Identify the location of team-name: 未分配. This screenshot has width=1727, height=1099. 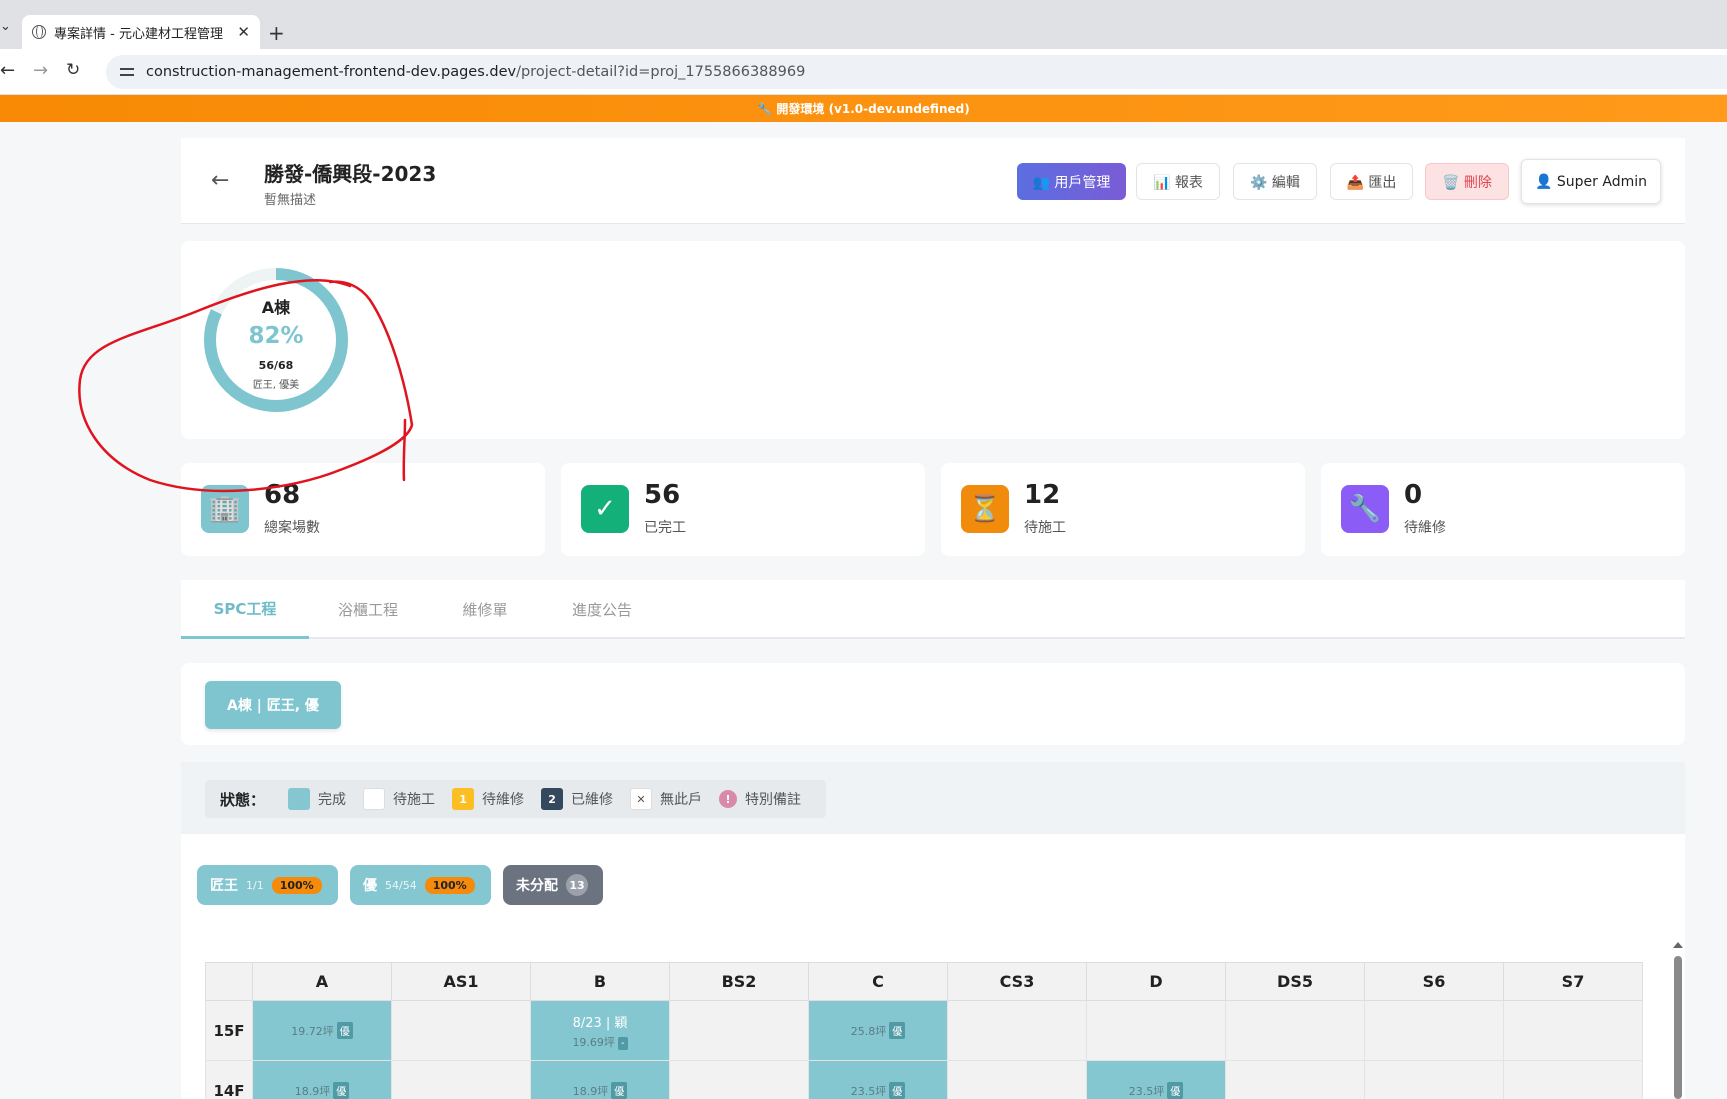
(537, 886).